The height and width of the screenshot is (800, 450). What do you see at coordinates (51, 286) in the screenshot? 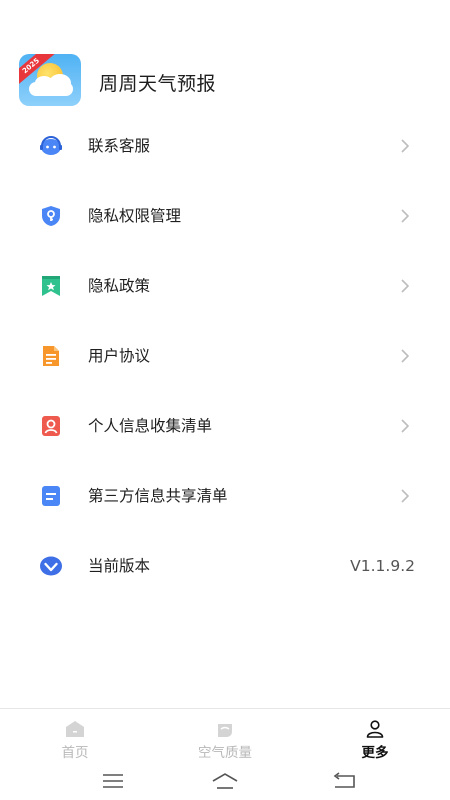
I see `bookmark-star-icon` at bounding box center [51, 286].